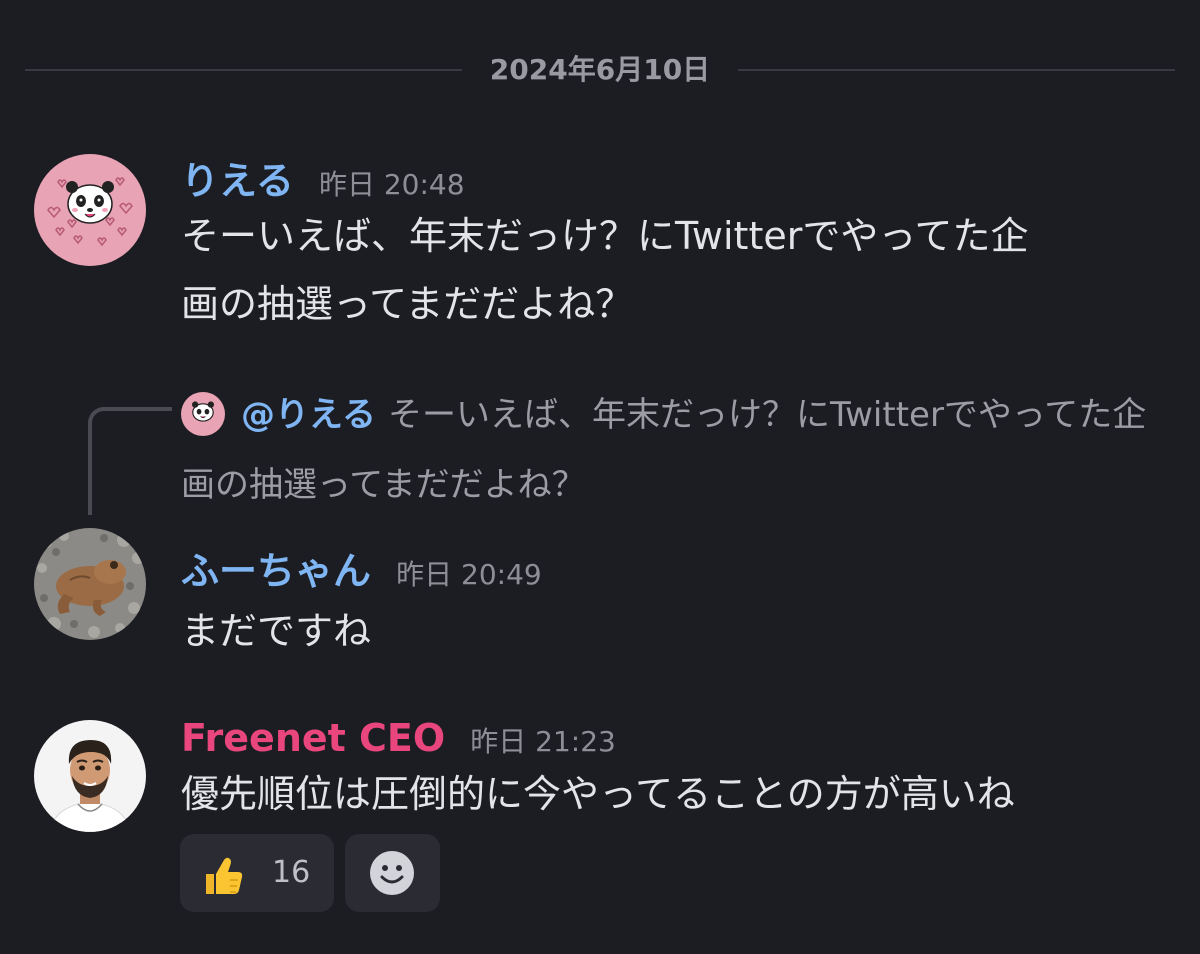 This screenshot has width=1200, height=954. Describe the element at coordinates (224, 875) in the screenshot. I see `thumbs-up-icon` at that location.